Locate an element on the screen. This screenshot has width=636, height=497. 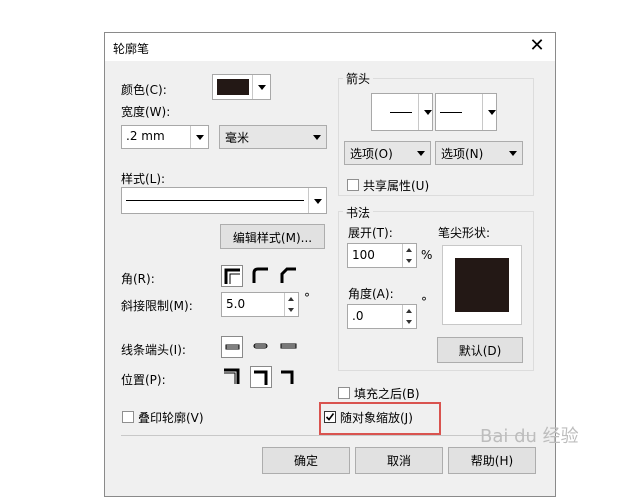
ok-button-label: 确定 is located at coordinates (305, 461).